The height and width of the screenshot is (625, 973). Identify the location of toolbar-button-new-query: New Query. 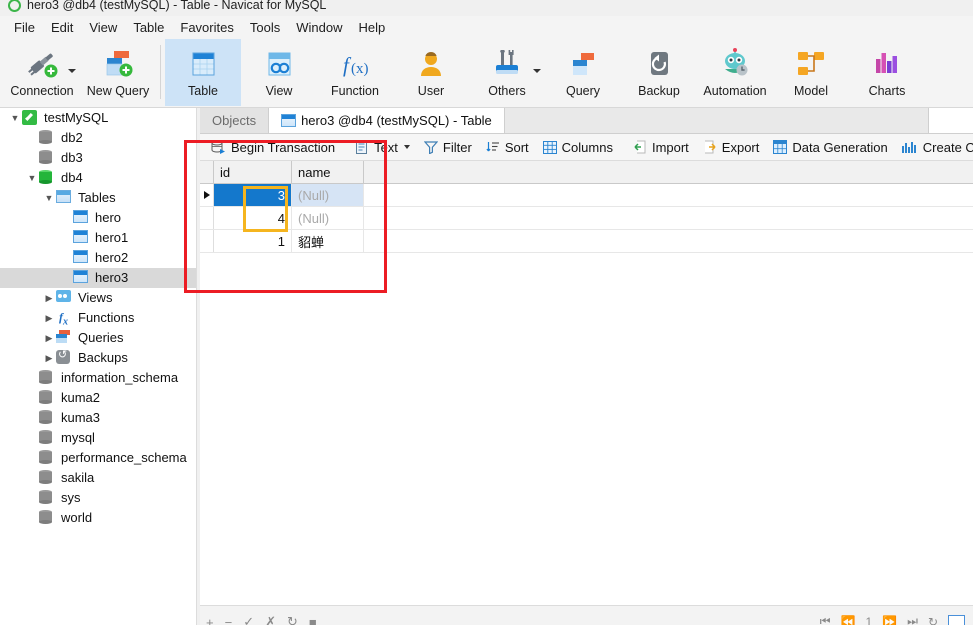
(118, 72).